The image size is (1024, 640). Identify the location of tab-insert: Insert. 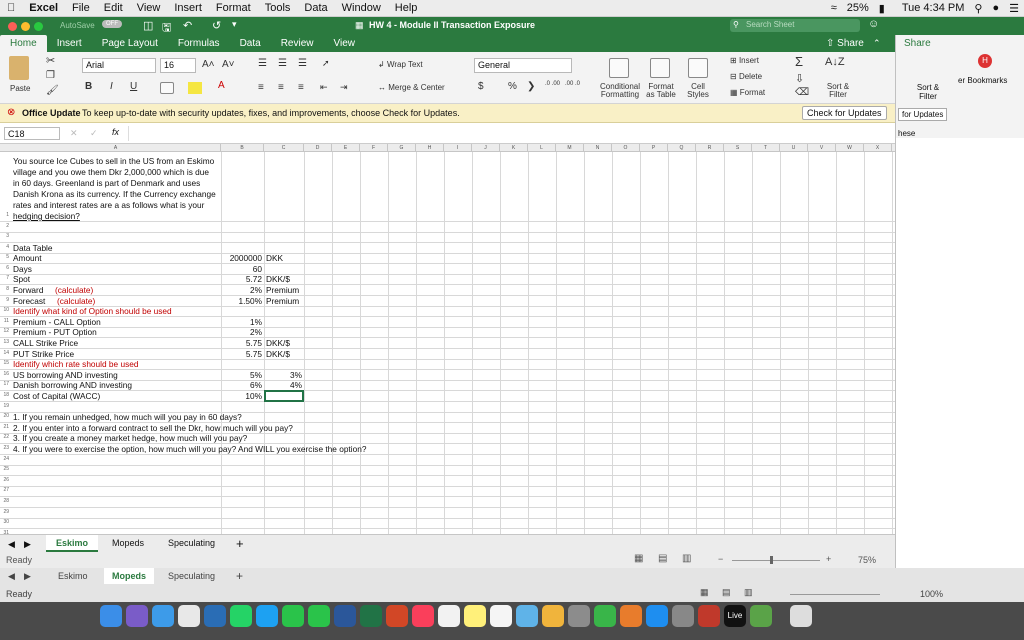
(69, 43).